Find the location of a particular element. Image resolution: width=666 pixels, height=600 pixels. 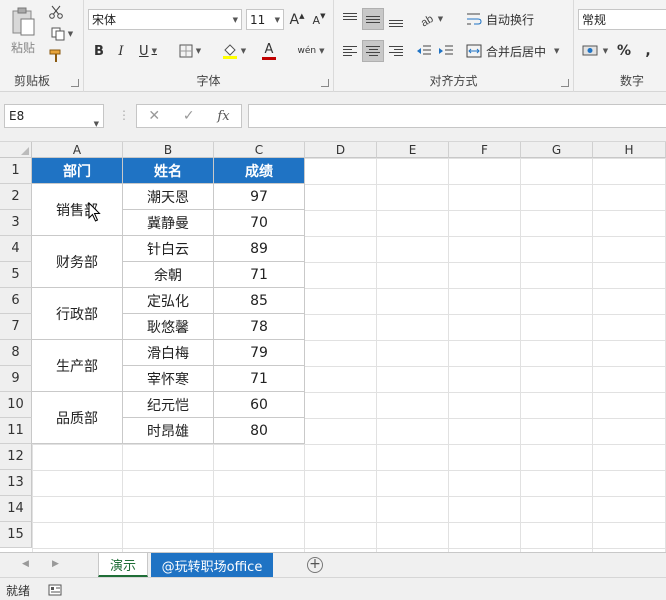

select-all-corner is located at coordinates (16, 150).